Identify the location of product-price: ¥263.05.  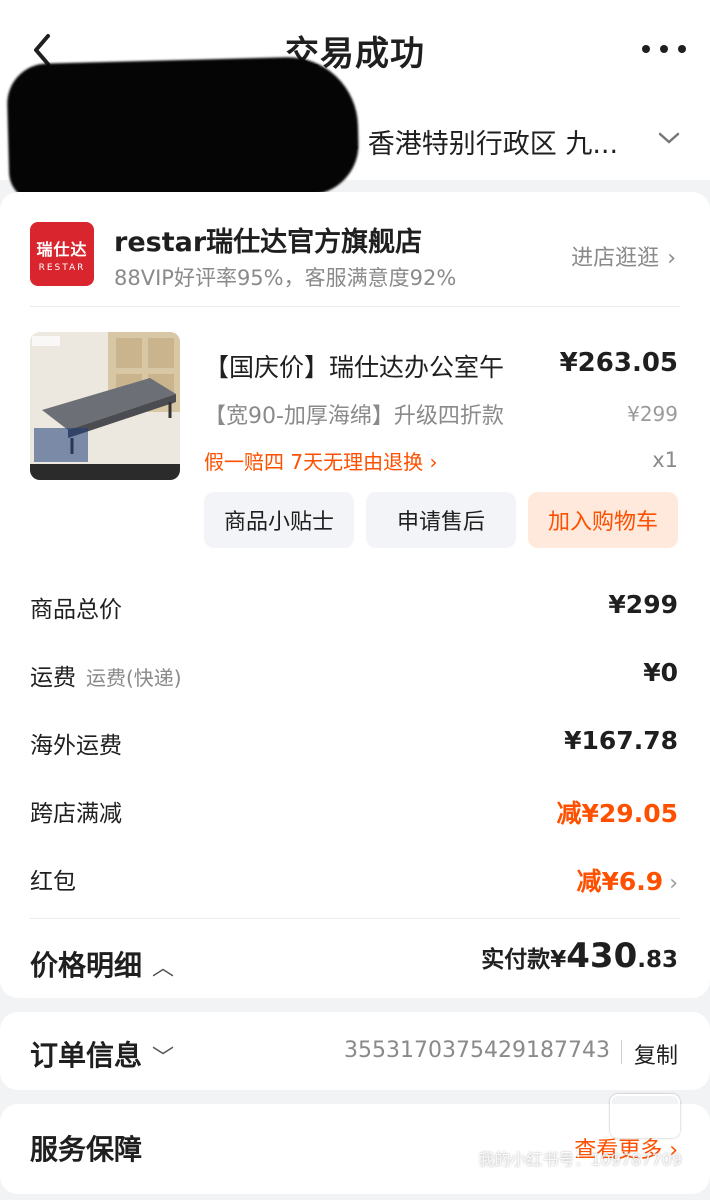
(618, 363).